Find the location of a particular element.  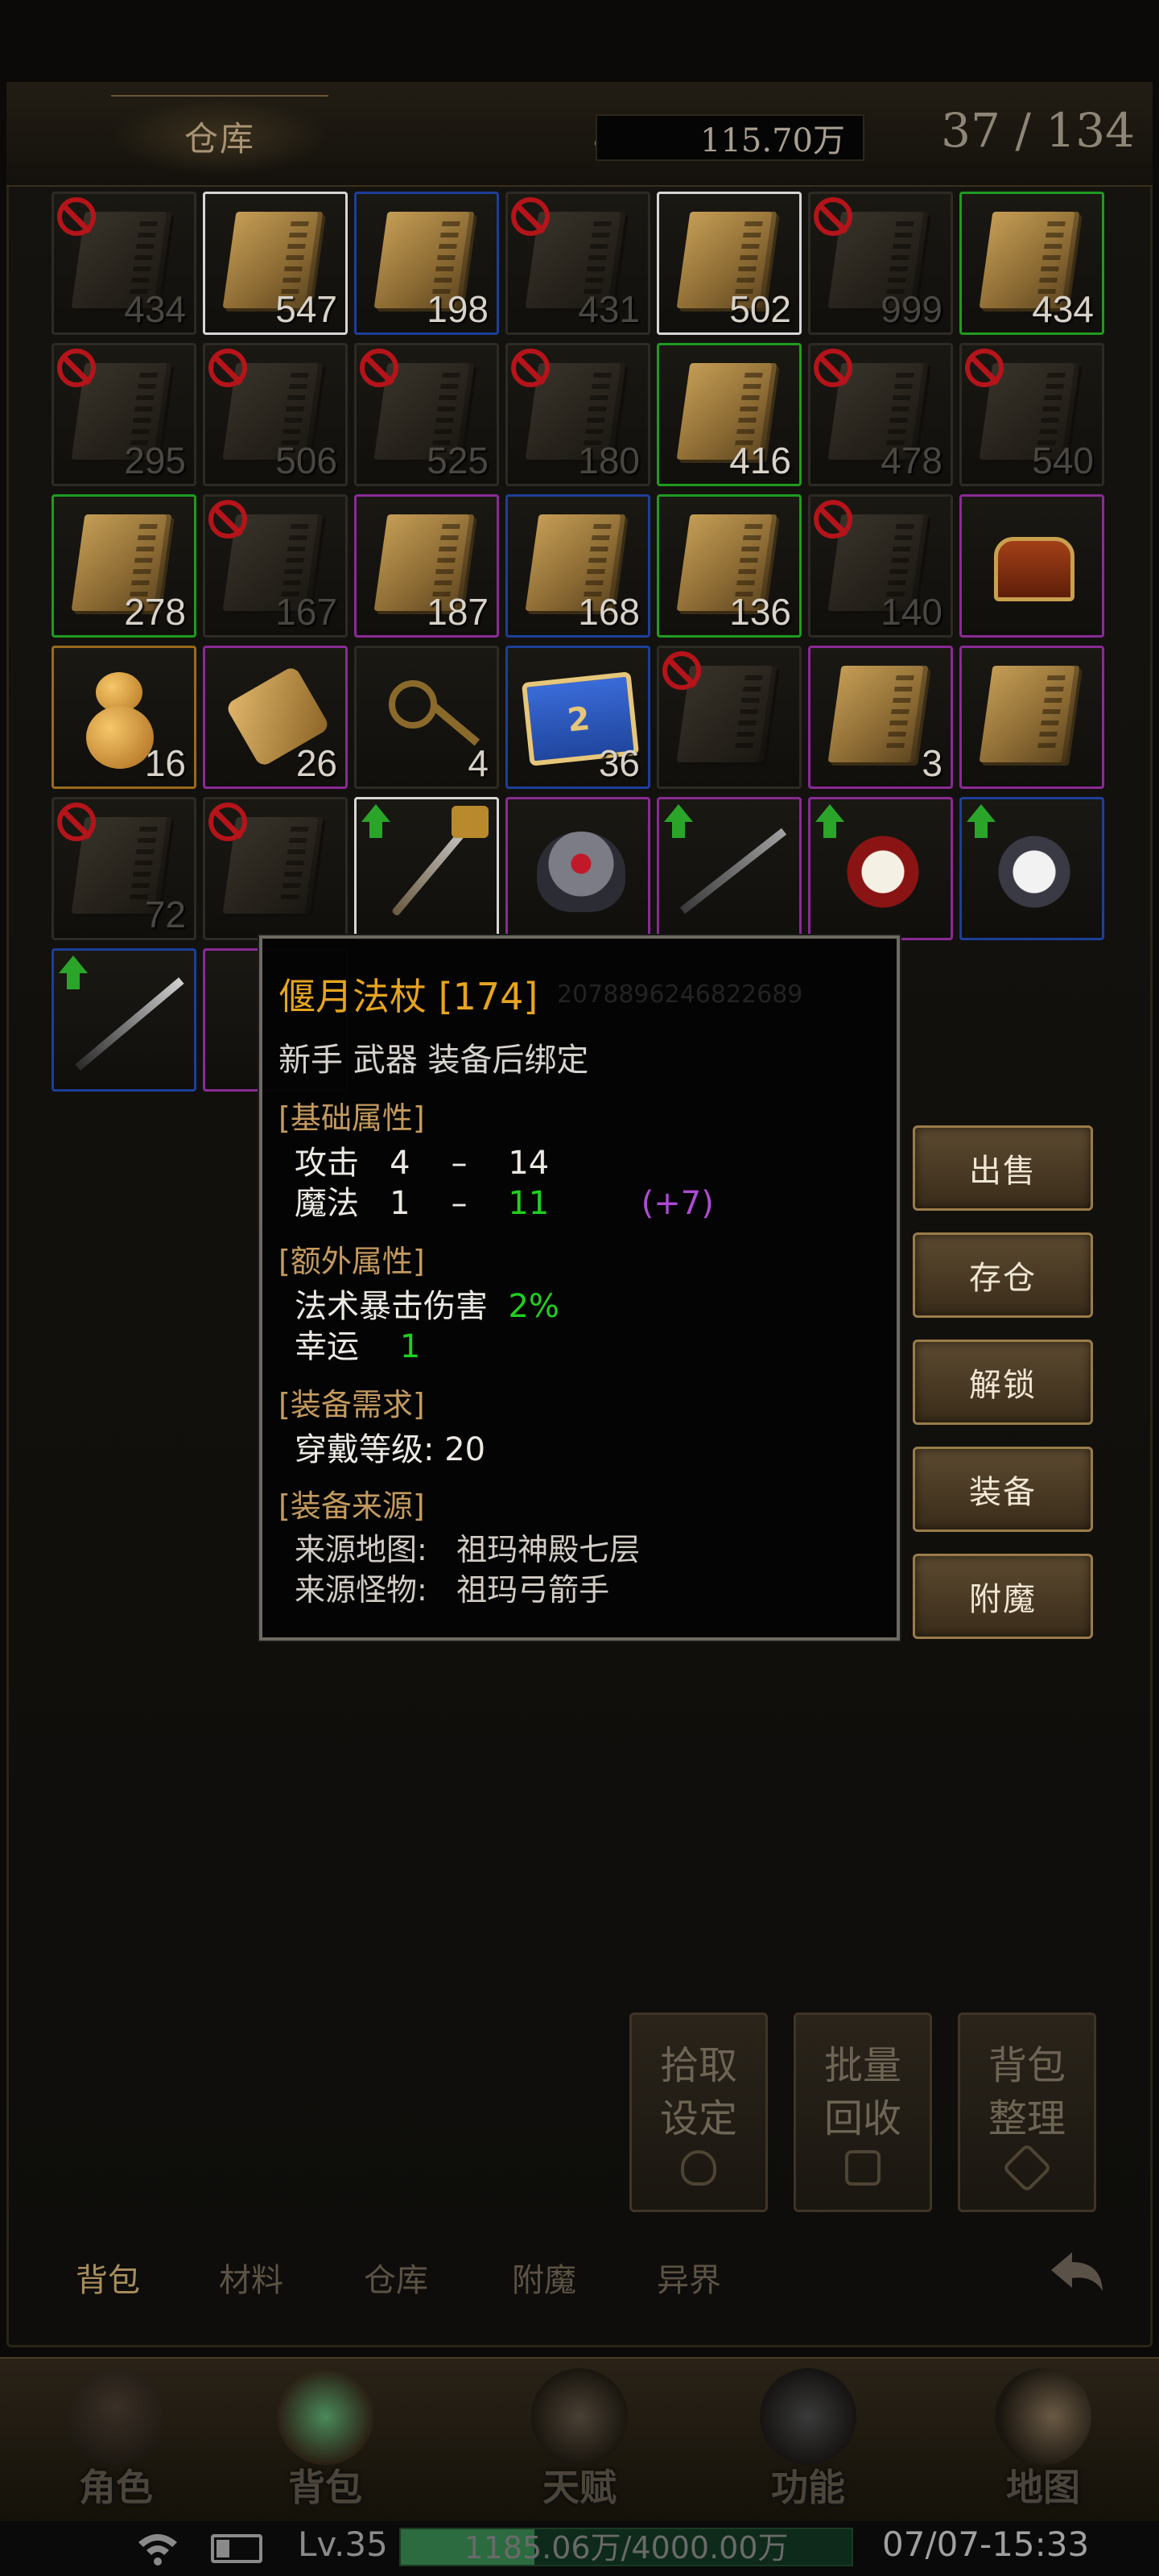

nav-map-label: 地图 is located at coordinates (1043, 2487).